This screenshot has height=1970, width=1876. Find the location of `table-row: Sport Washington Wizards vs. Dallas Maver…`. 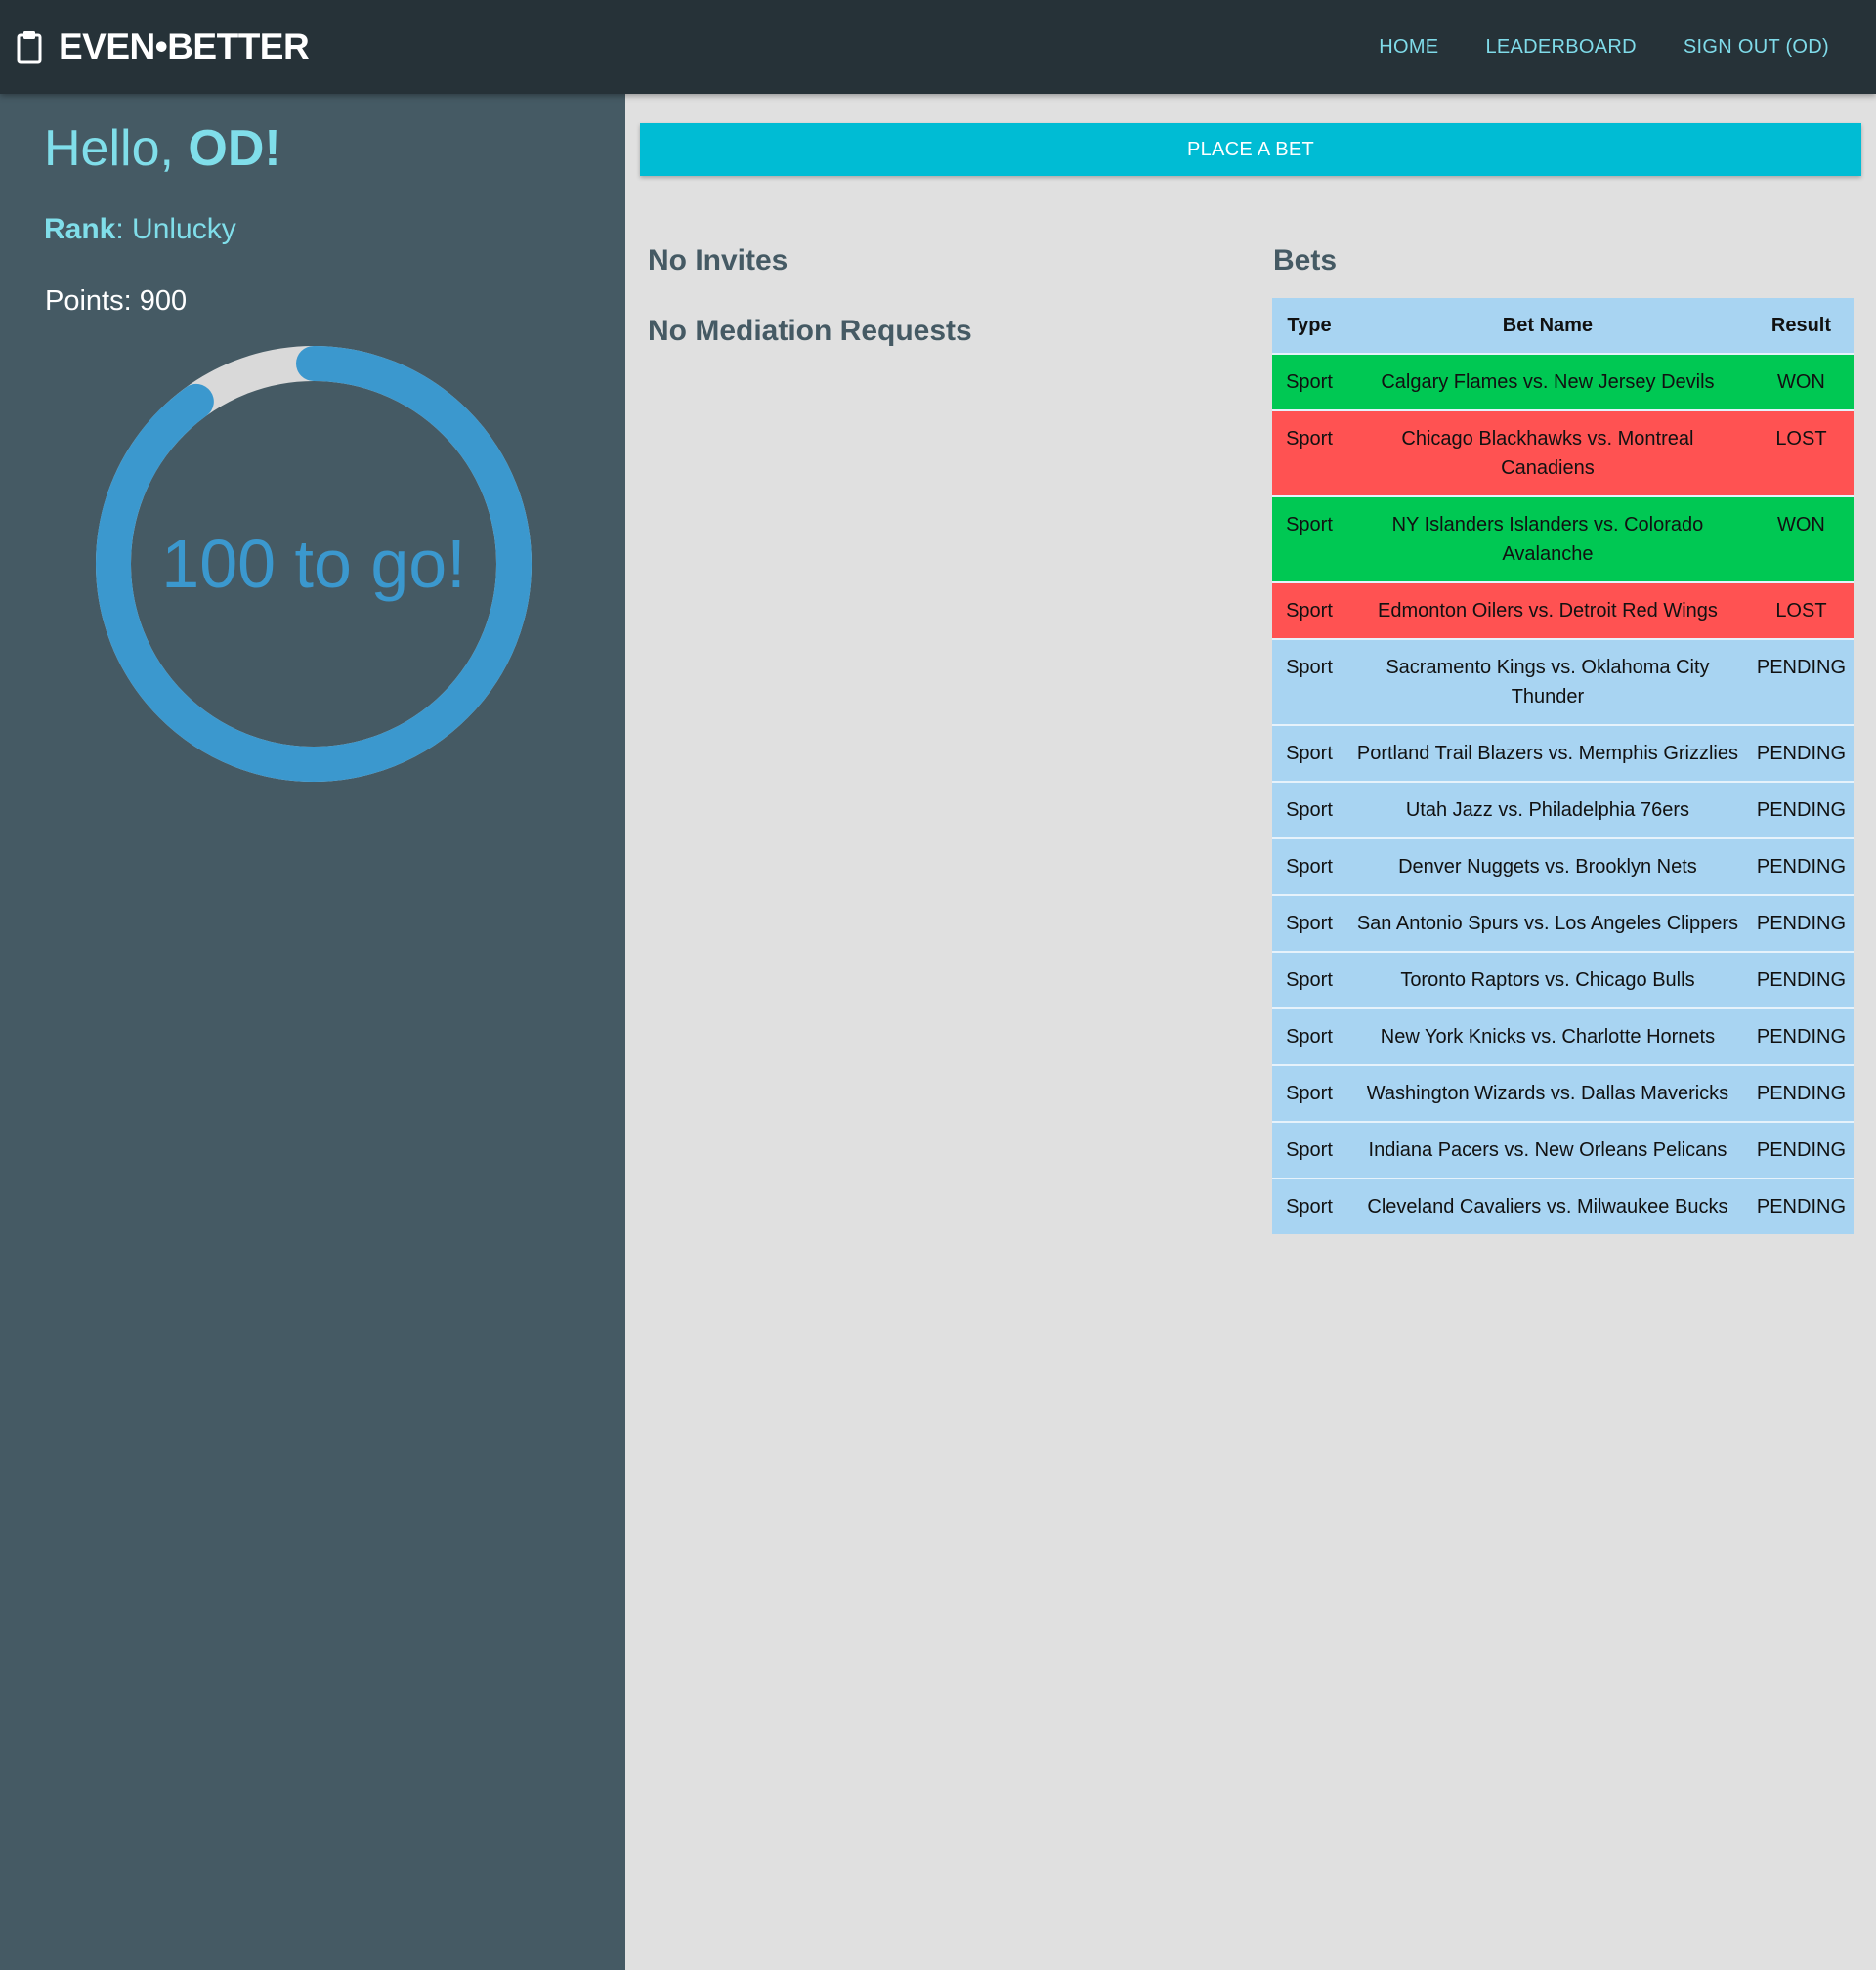

table-row: Sport Washington Wizards vs. Dallas Maver… is located at coordinates (1563, 1093).